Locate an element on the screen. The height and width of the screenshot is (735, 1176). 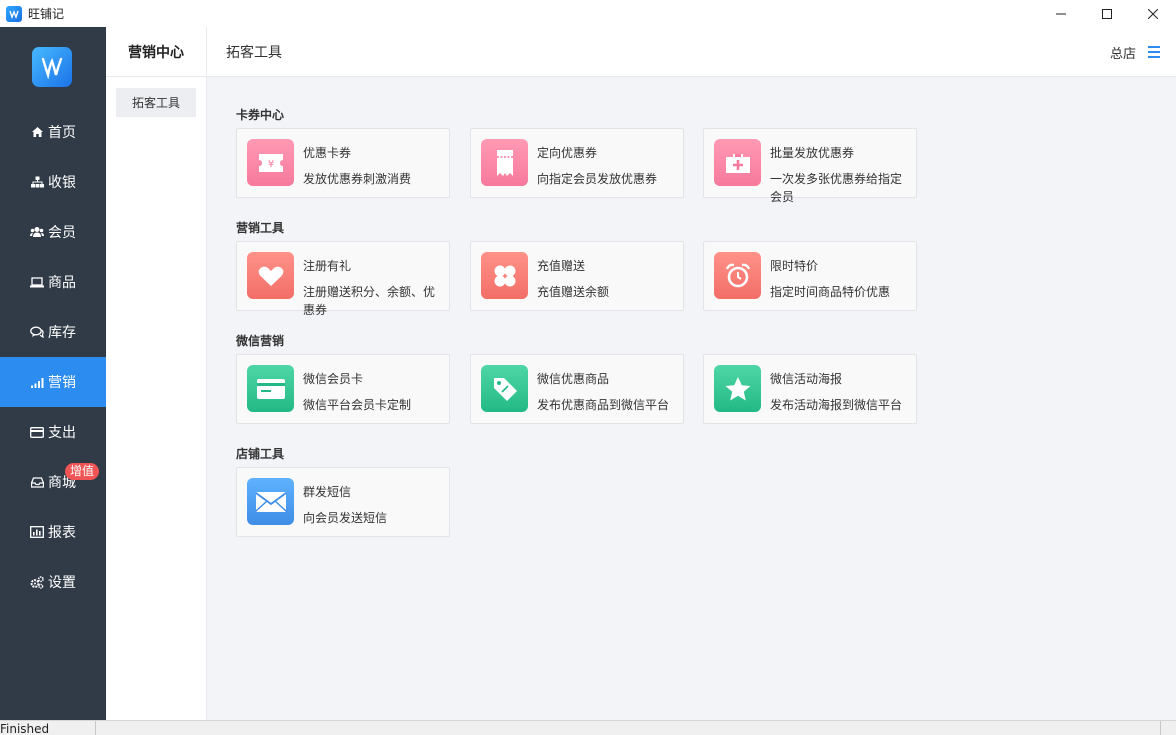
nav-label: 报表 is located at coordinates (62, 533).